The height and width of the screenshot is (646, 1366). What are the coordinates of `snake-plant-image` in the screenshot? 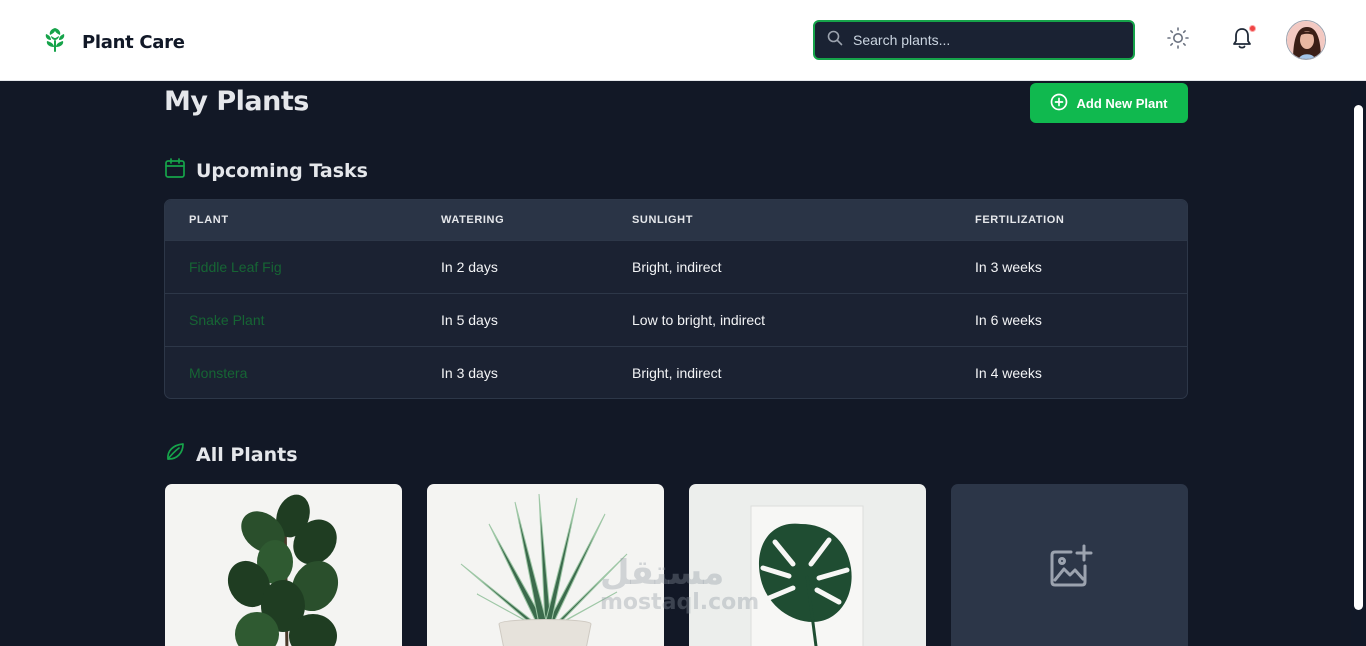 It's located at (545, 565).